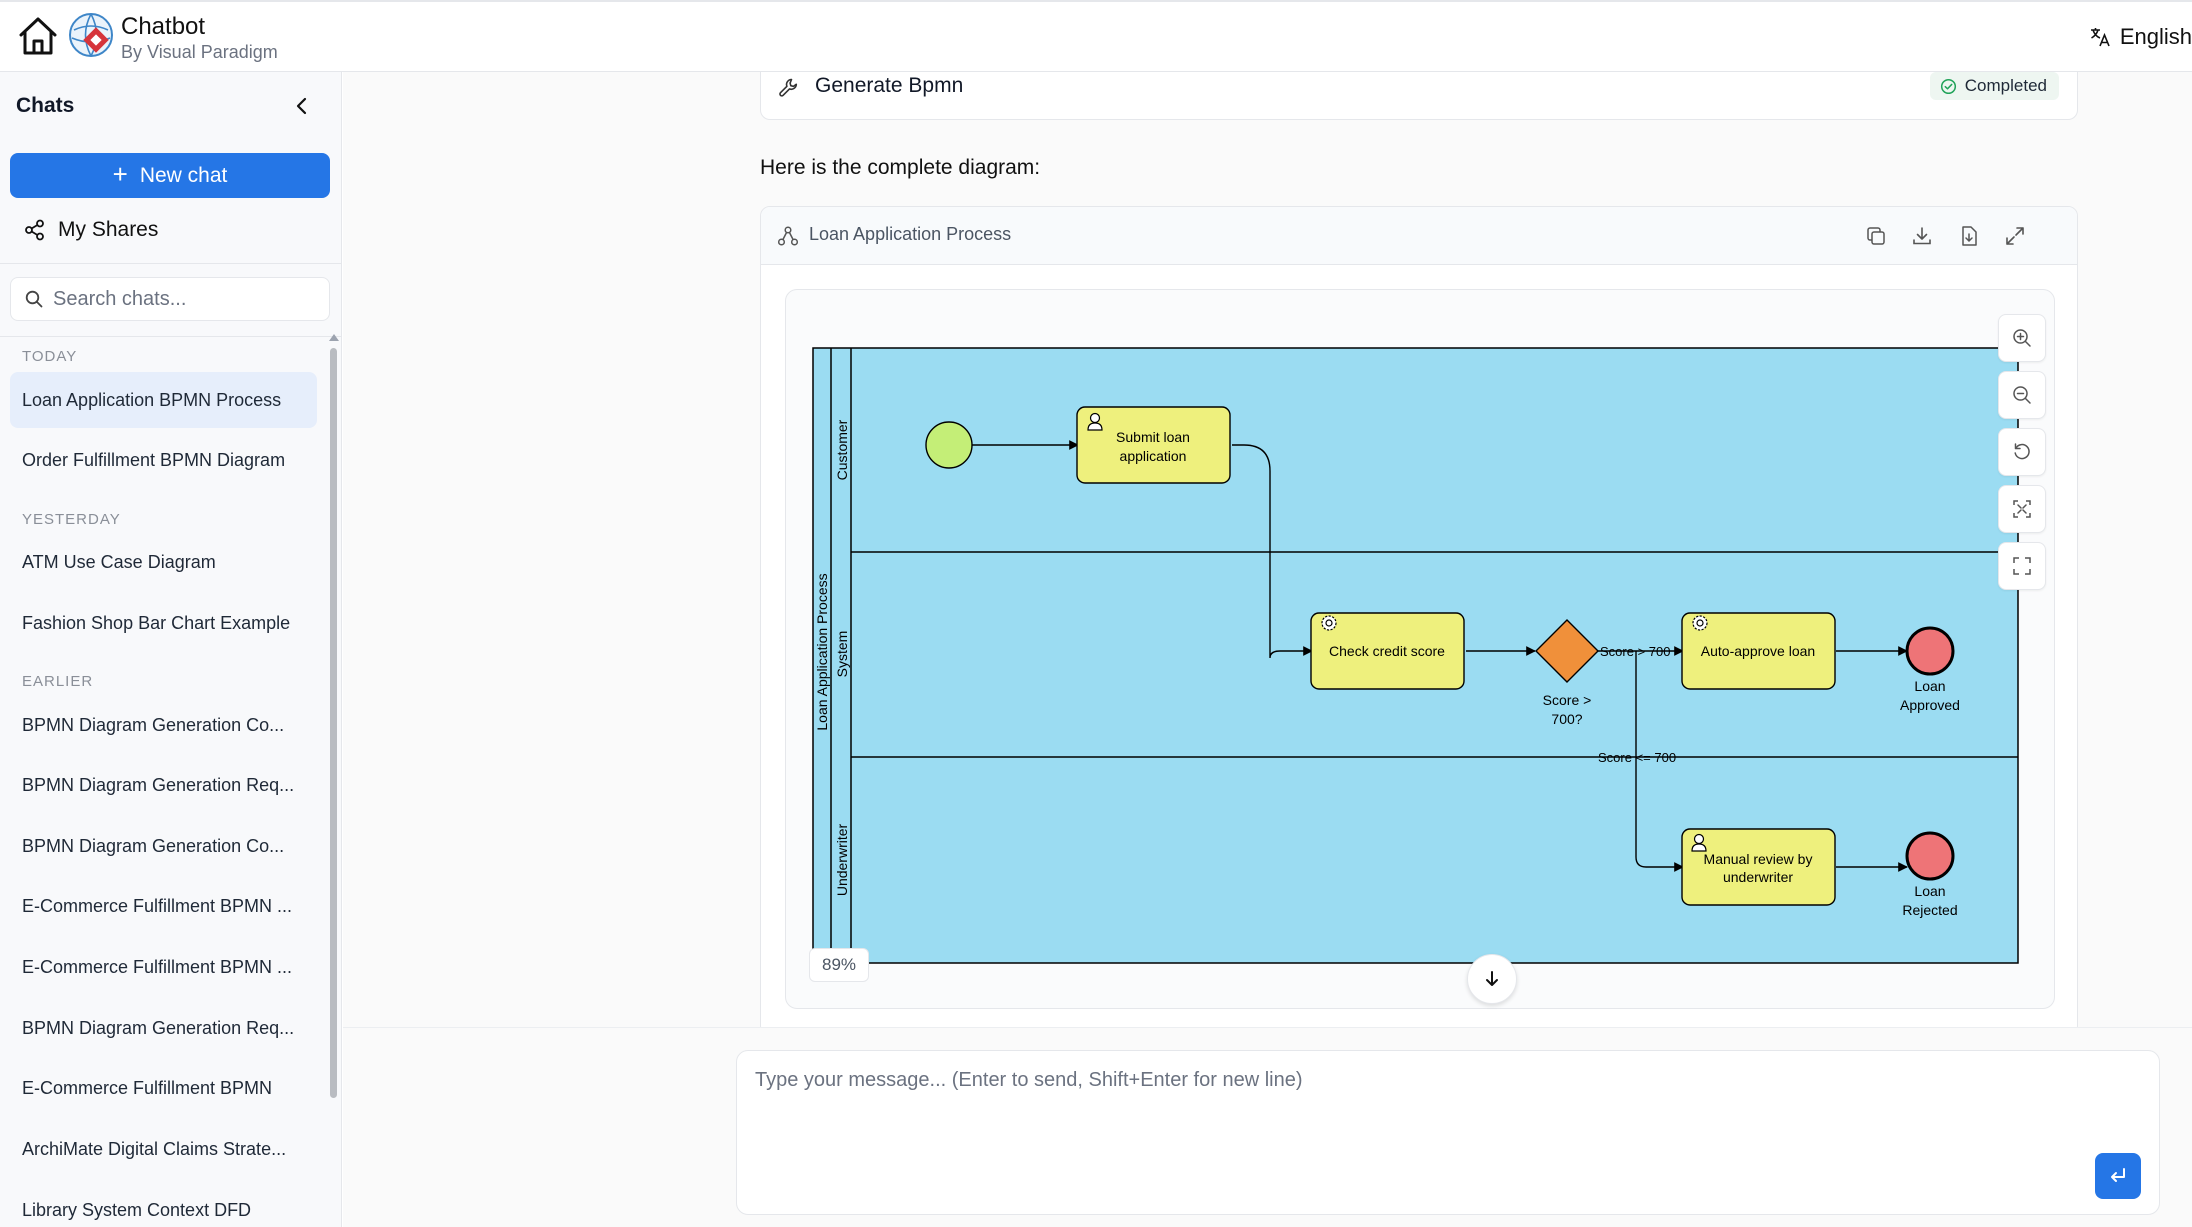 Image resolution: width=2192 pixels, height=1227 pixels. What do you see at coordinates (949, 445) in the screenshot?
I see `start-event` at bounding box center [949, 445].